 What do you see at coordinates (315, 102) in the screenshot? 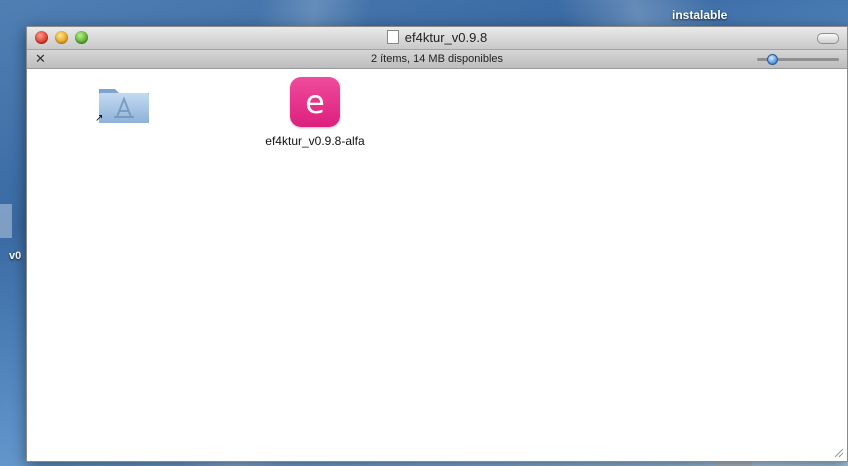
I see `app-e-icon: e` at bounding box center [315, 102].